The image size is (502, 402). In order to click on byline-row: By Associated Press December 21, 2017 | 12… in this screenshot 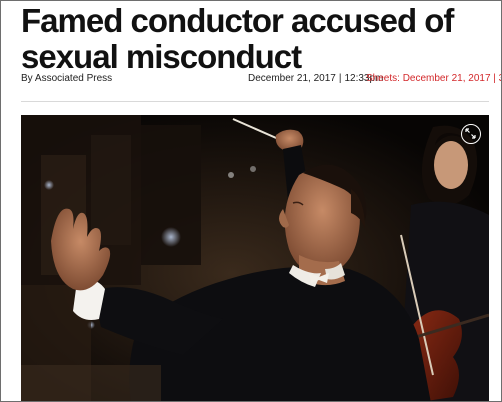, I will do `click(261, 81)`.